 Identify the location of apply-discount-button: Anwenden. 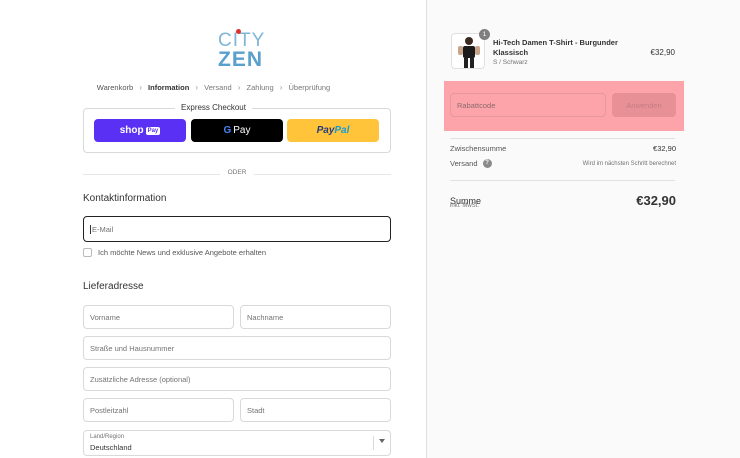
(644, 105).